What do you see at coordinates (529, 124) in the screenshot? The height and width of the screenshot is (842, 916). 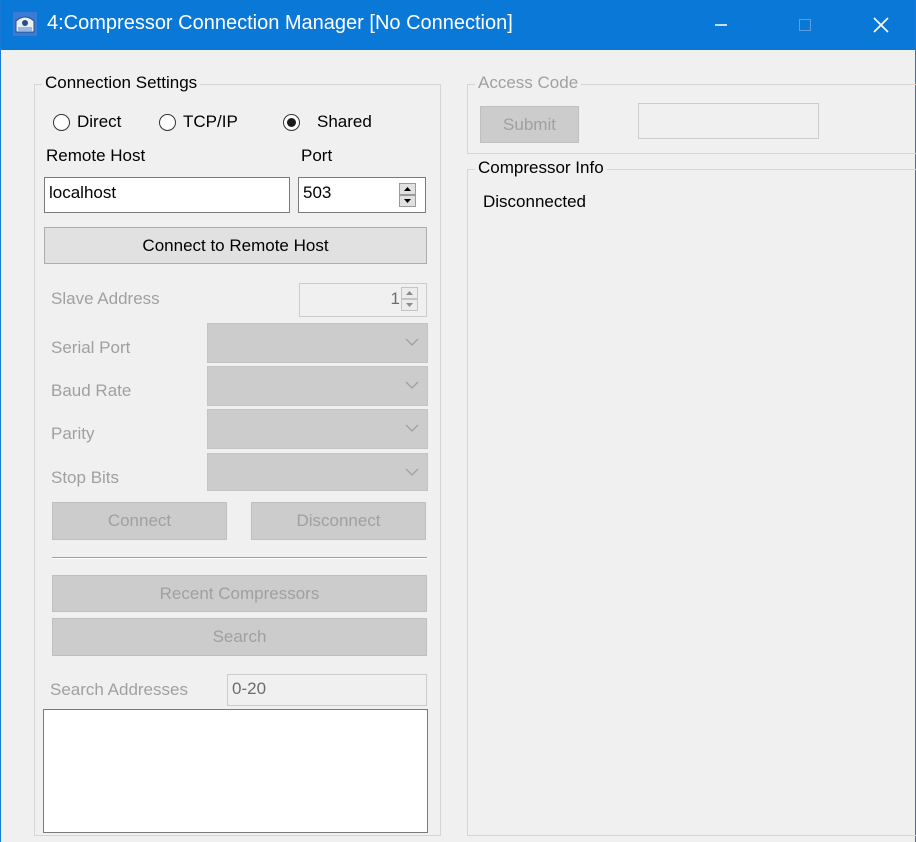 I see `submit-button: Submit` at bounding box center [529, 124].